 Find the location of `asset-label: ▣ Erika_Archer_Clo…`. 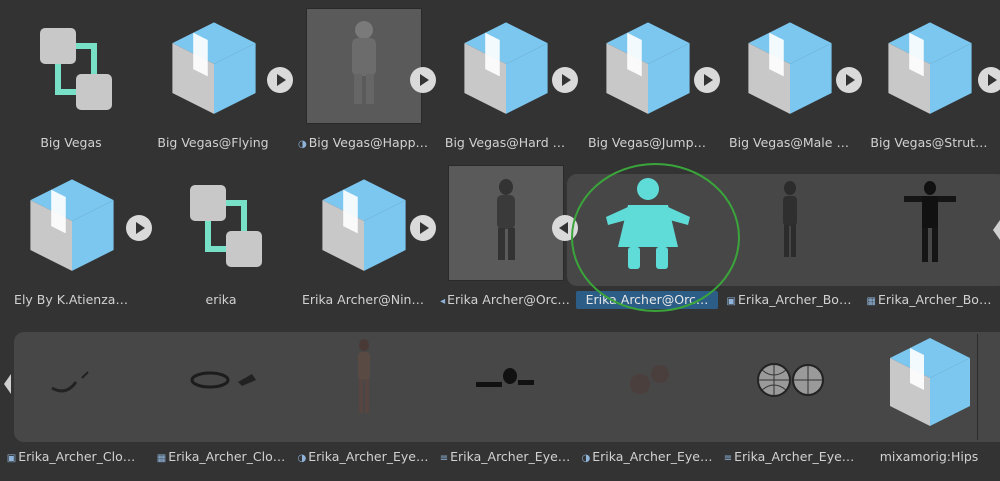

asset-label: ▣ Erika_Archer_Clo… is located at coordinates (71, 457).